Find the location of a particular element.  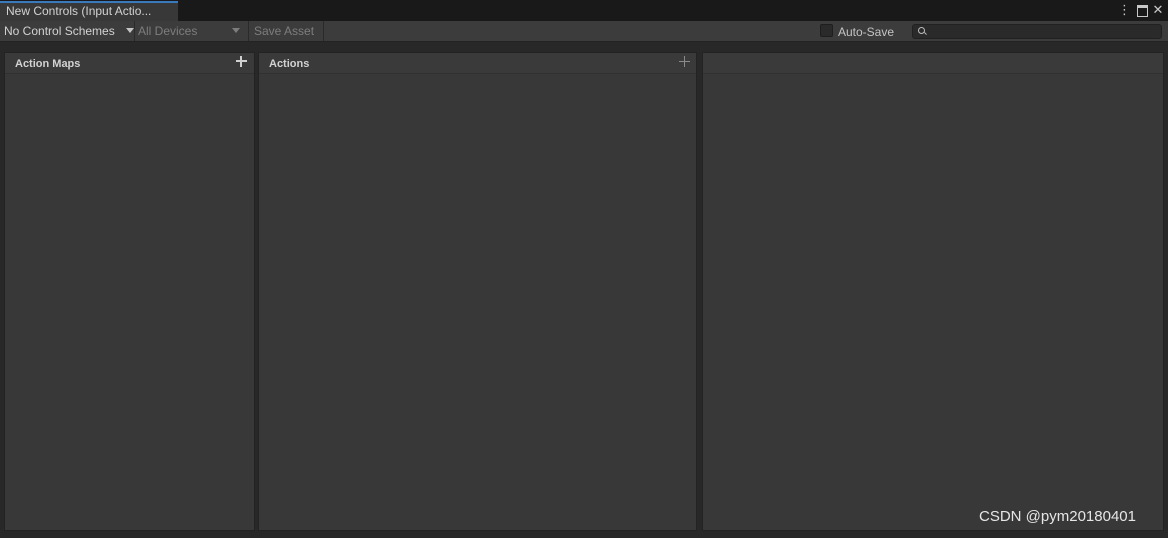

maximize-icon is located at coordinates (1142, 10).